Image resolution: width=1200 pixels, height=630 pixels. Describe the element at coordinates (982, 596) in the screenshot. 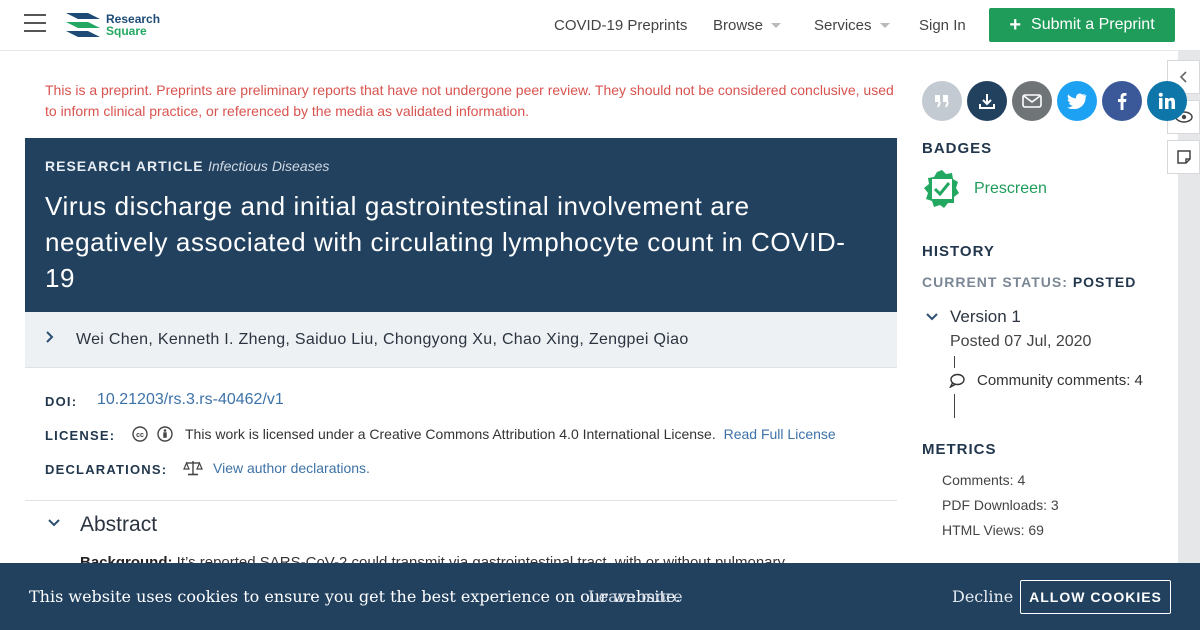

I see `decline-cookies-button: Decline` at that location.